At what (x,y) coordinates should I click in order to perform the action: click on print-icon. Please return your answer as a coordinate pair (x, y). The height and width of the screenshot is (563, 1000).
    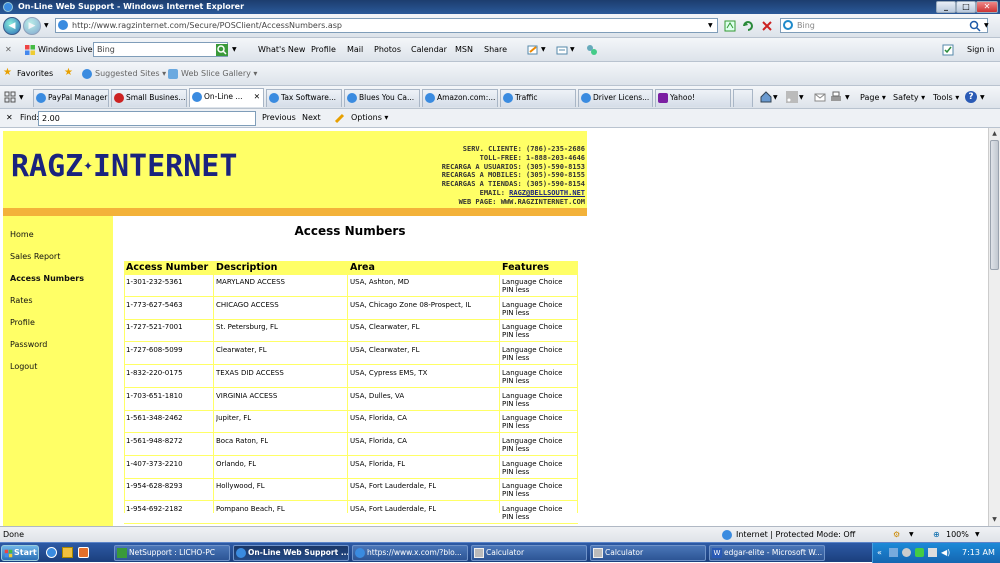
    Looking at the image, I should click on (836, 97).